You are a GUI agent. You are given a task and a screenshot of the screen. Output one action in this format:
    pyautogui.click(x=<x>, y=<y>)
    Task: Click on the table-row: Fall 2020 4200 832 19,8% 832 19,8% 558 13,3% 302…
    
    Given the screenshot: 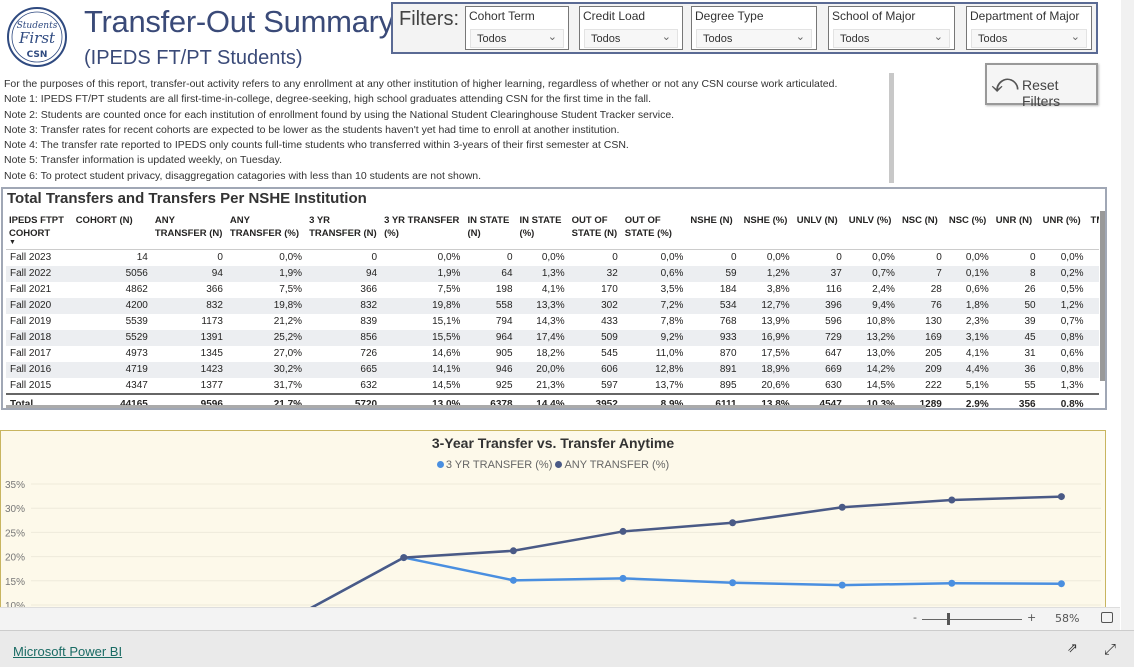 What is the action you would take?
    pyautogui.click(x=552, y=305)
    